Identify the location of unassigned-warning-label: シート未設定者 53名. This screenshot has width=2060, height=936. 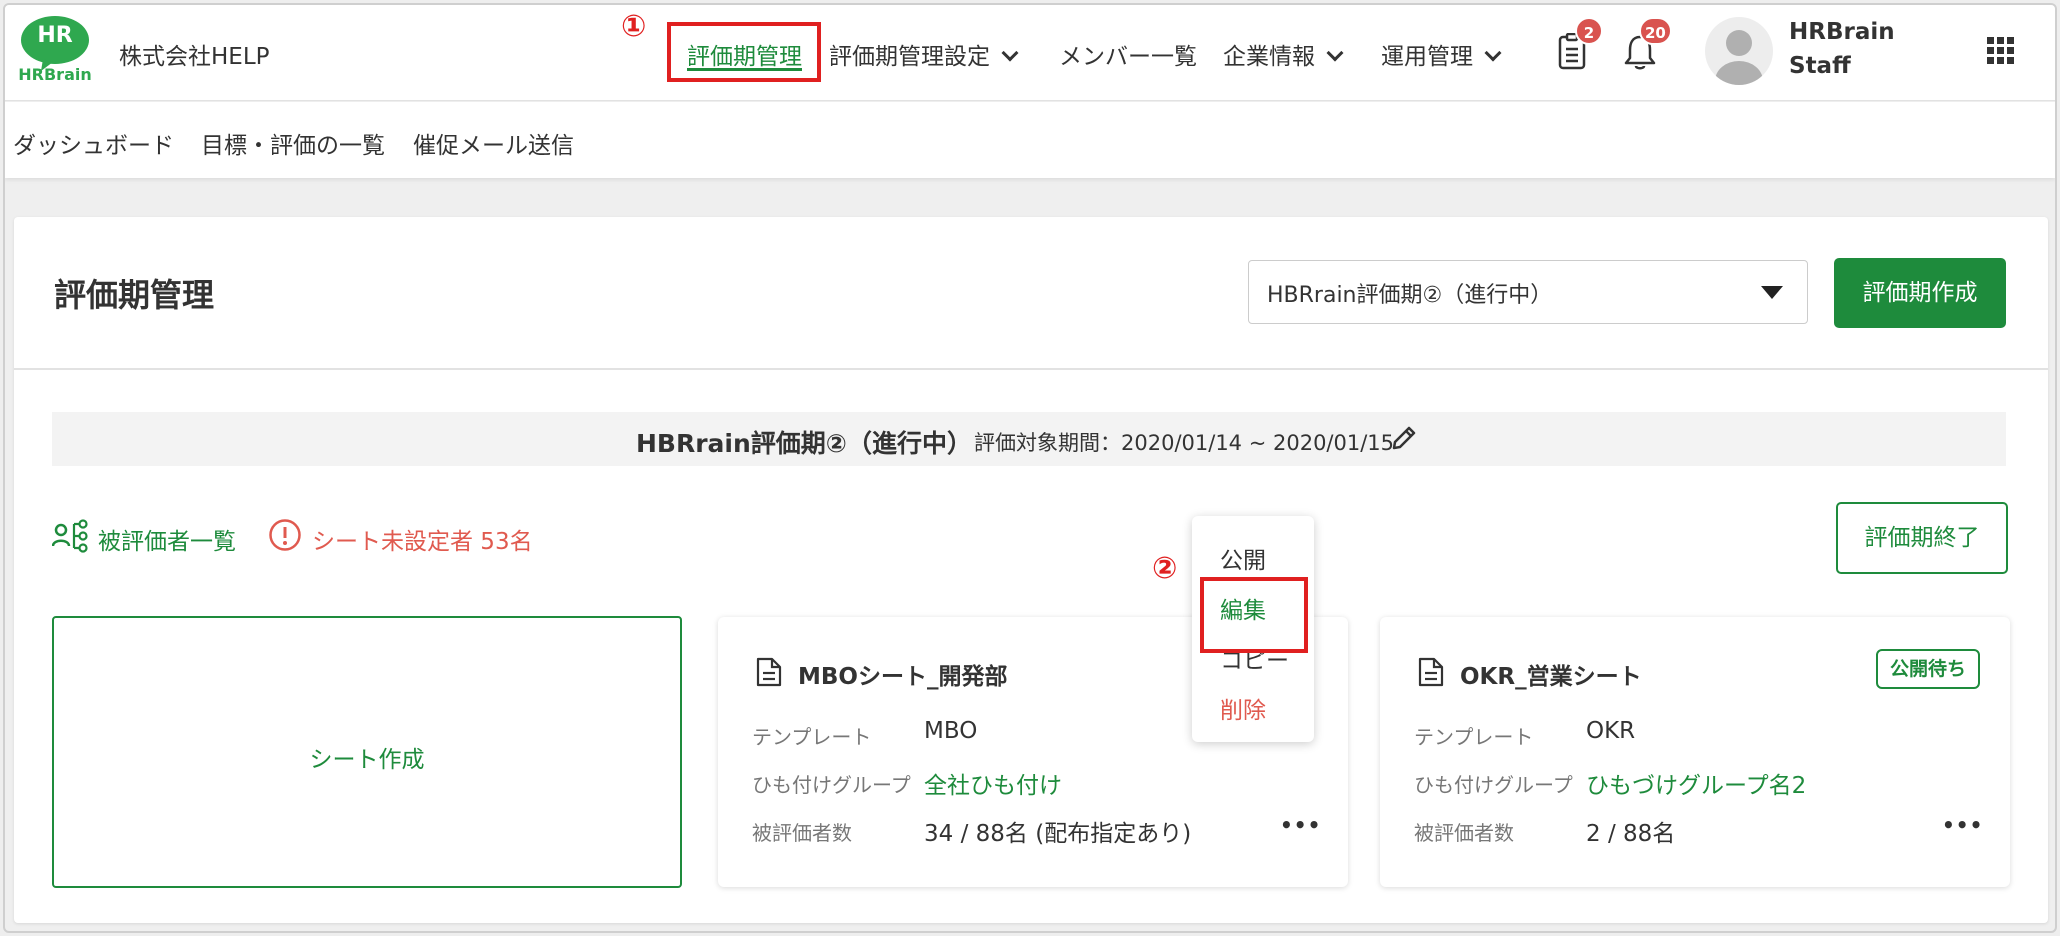
(422, 542).